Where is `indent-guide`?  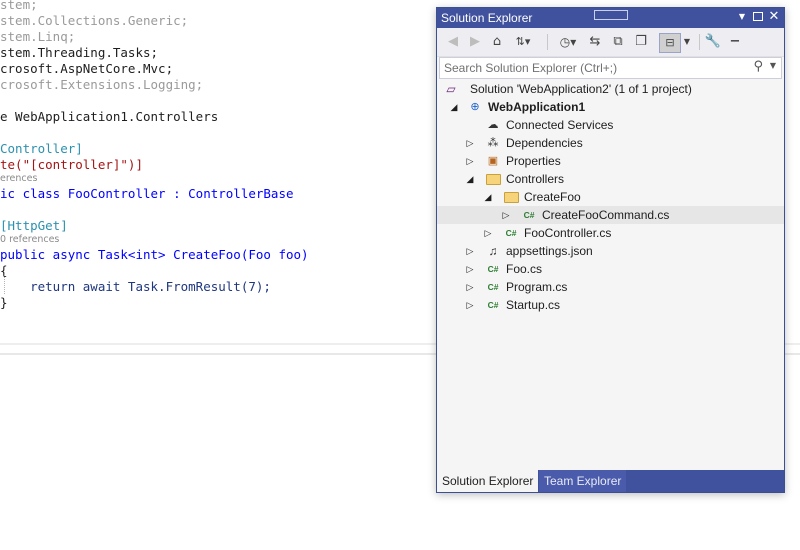
indent-guide is located at coordinates (4, 284).